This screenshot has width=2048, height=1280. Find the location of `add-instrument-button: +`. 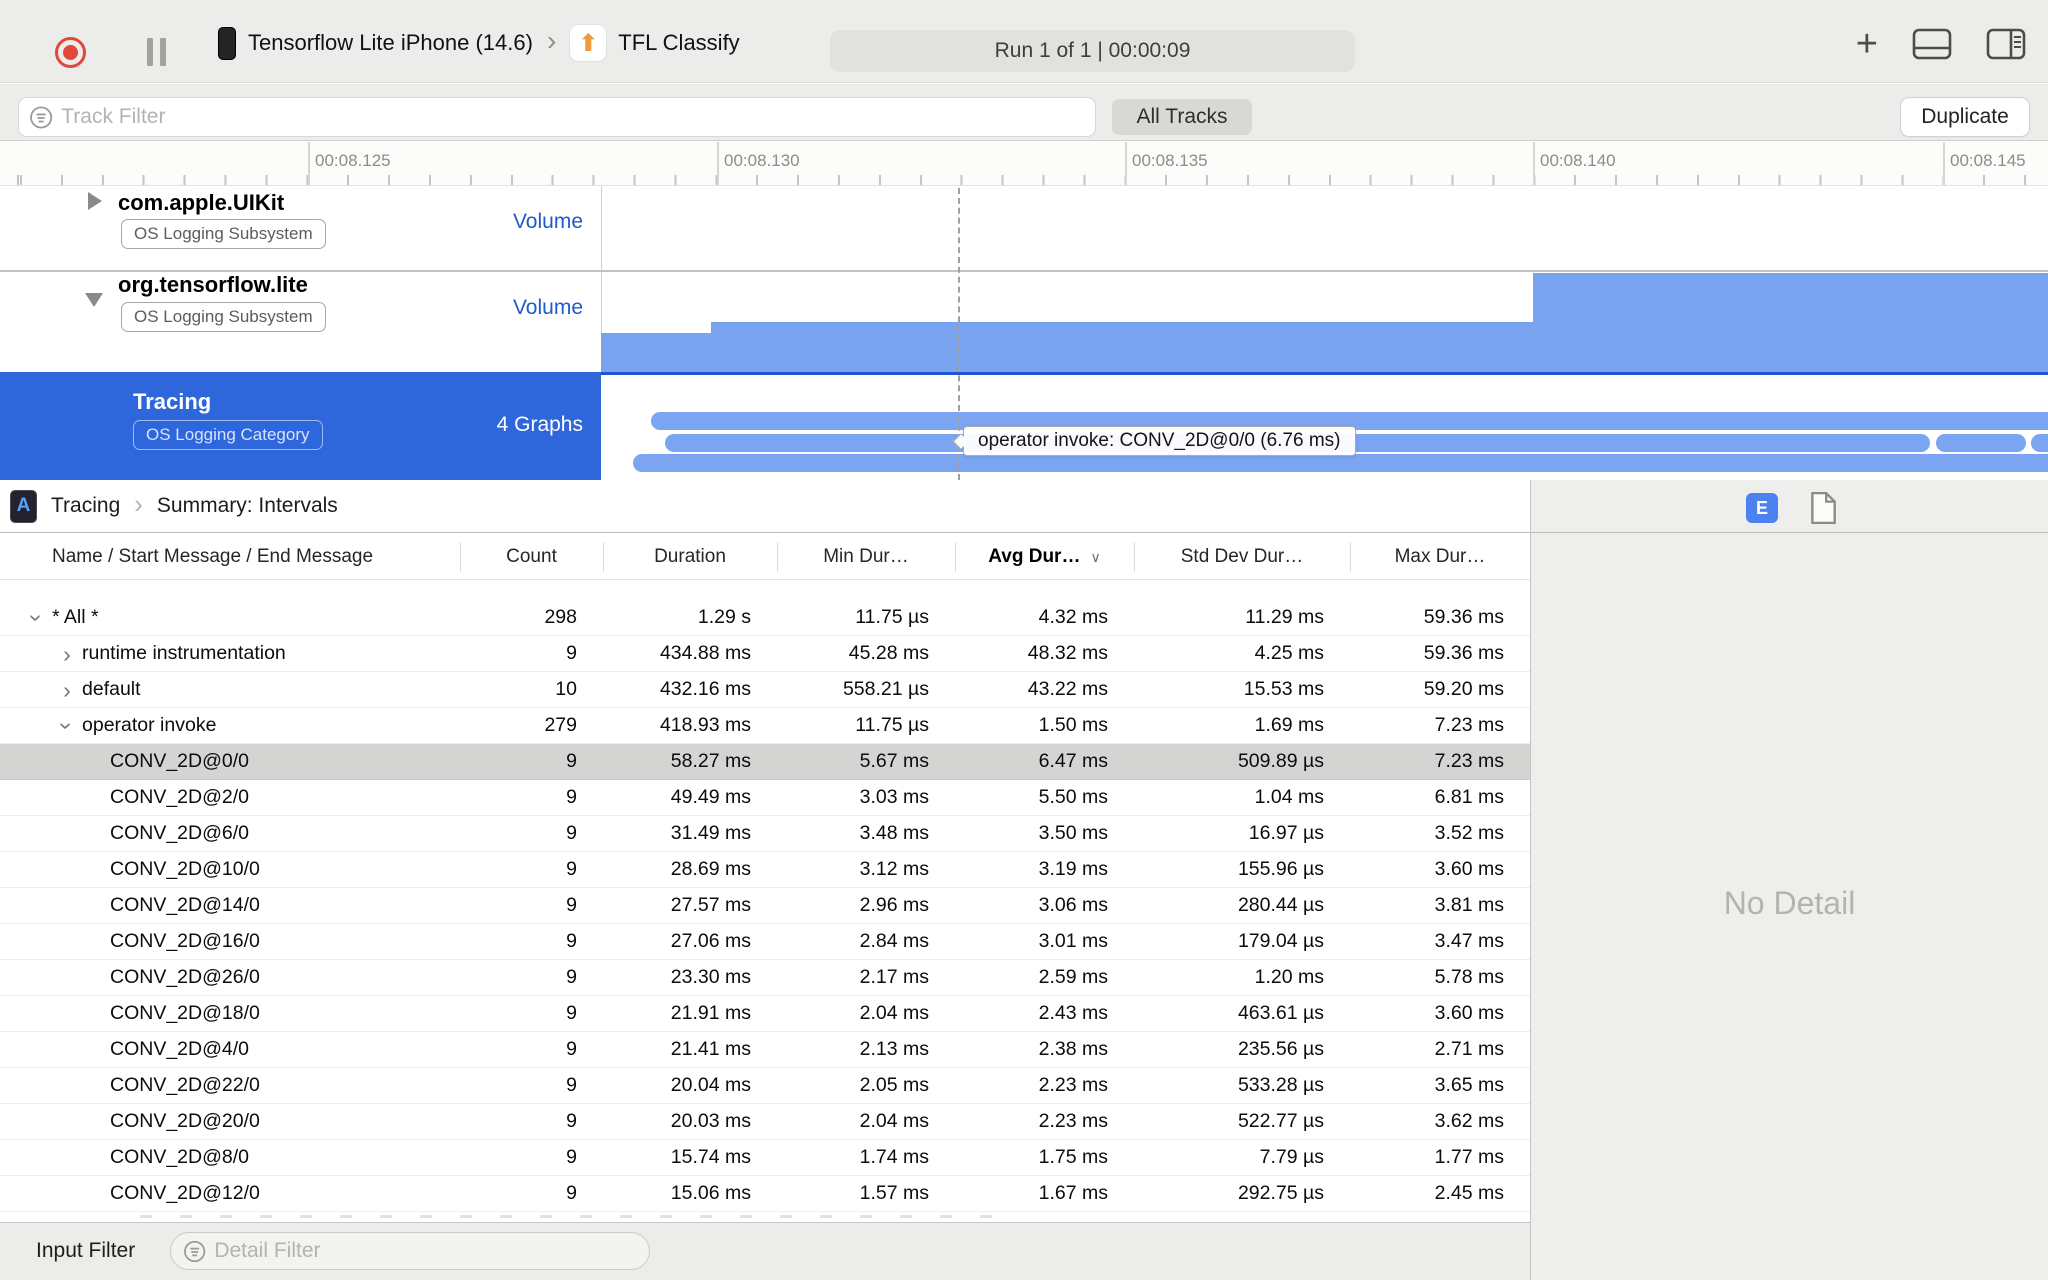

add-instrument-button: + is located at coordinates (1867, 44).